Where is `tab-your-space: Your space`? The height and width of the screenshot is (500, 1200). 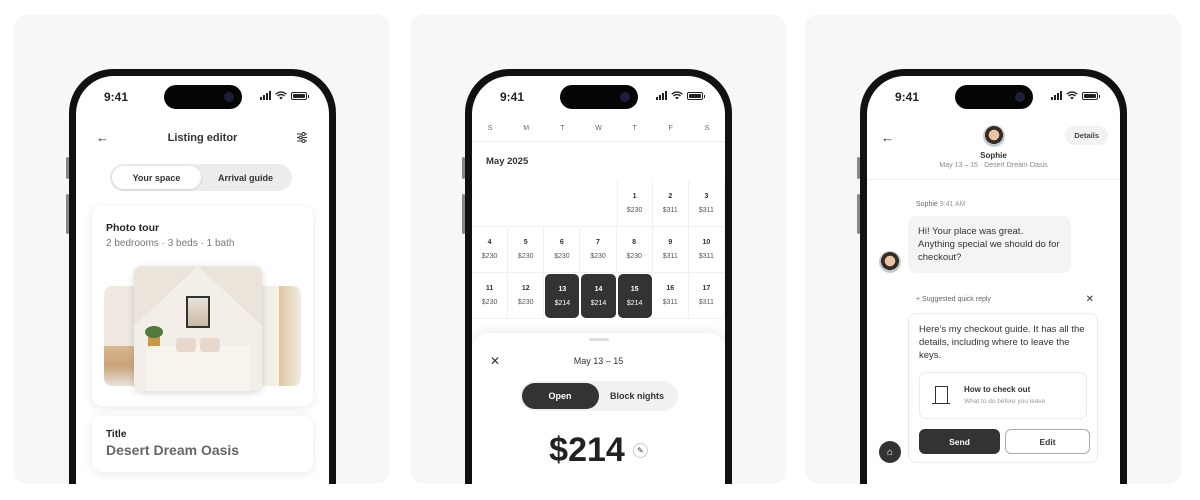 tab-your-space: Your space is located at coordinates (156, 177).